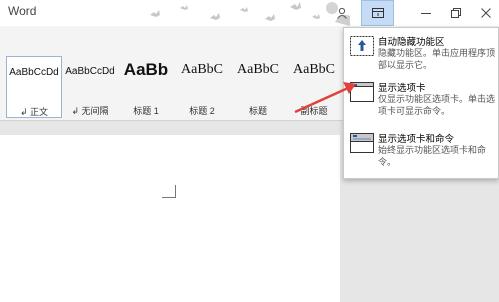  I want to click on style-title: AaBbC 标题, so click(258, 87).